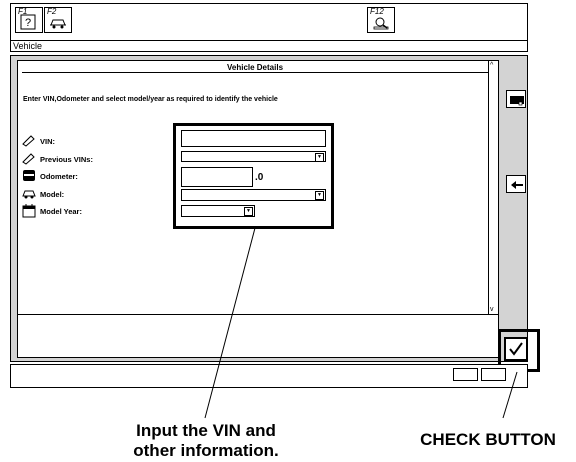 This screenshot has height=462, width=576. I want to click on input-callout-line1: Input the VIN and, so click(206, 430).